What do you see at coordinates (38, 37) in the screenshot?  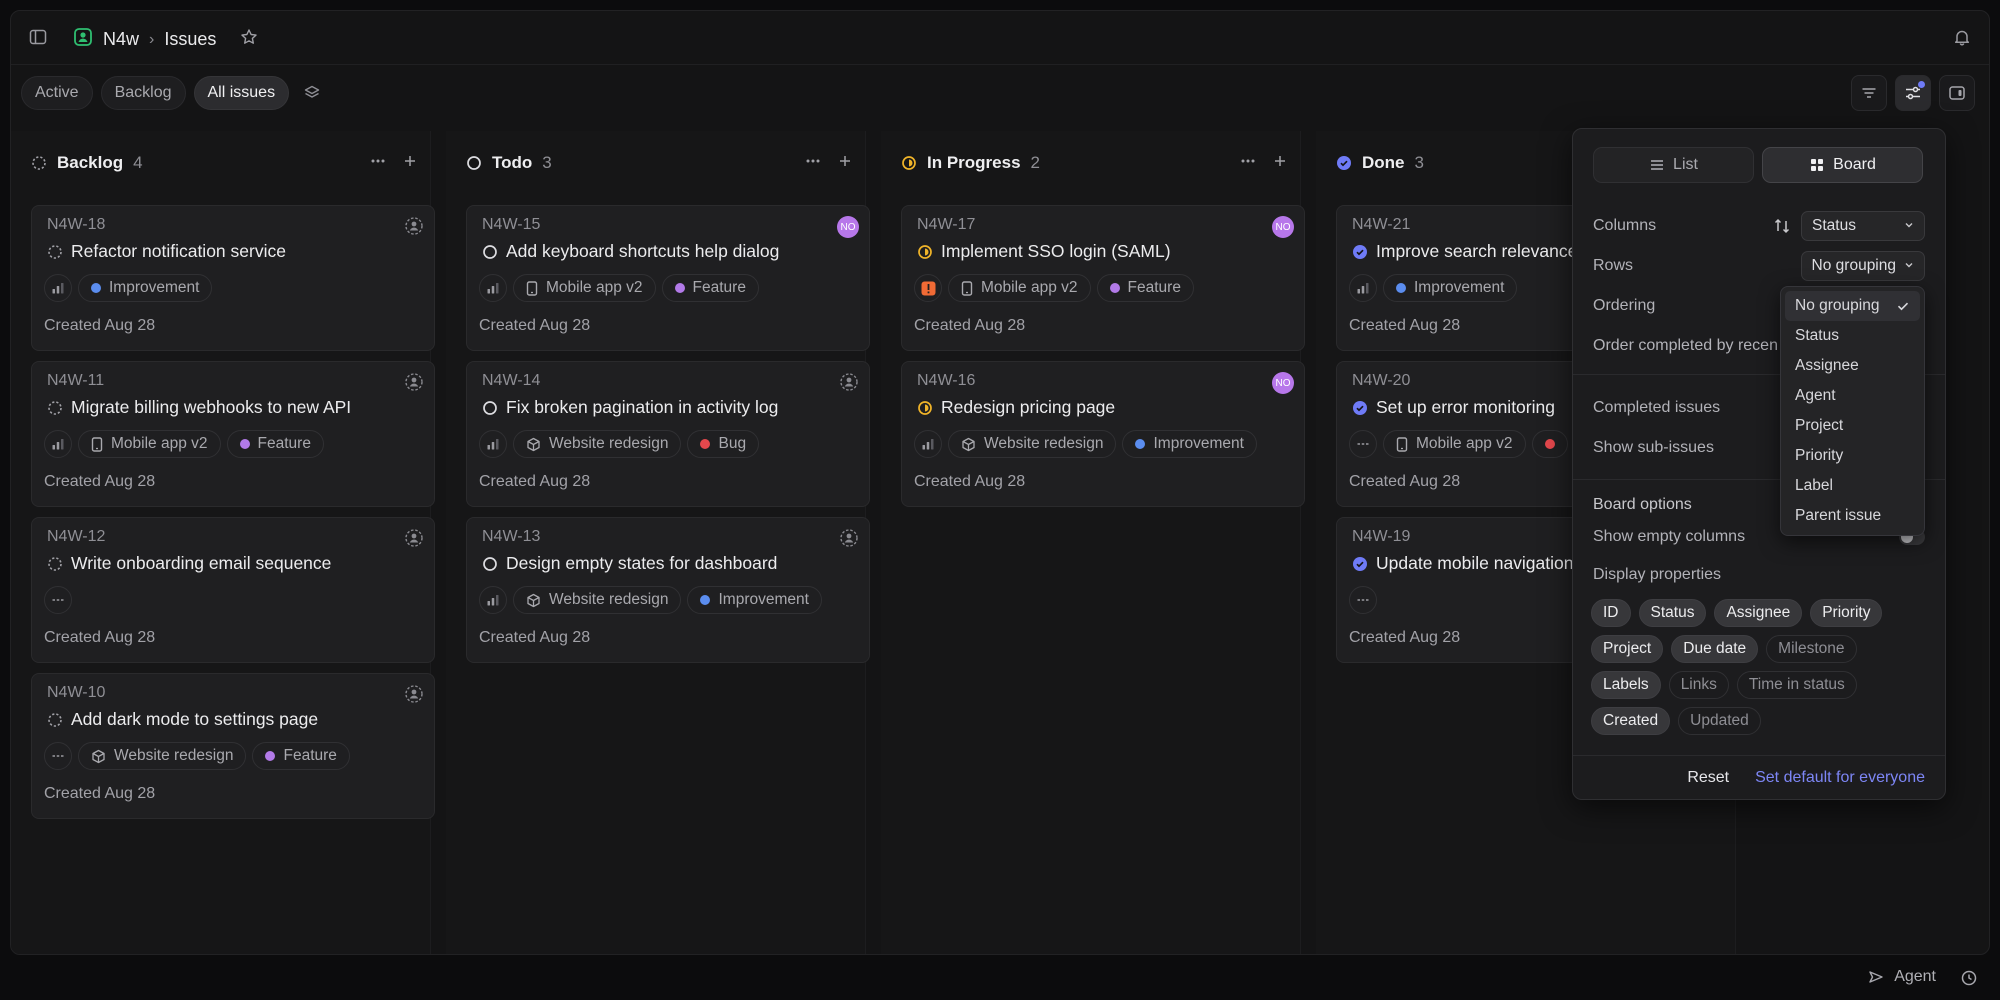 I see `sidebar-toggle-icon` at bounding box center [38, 37].